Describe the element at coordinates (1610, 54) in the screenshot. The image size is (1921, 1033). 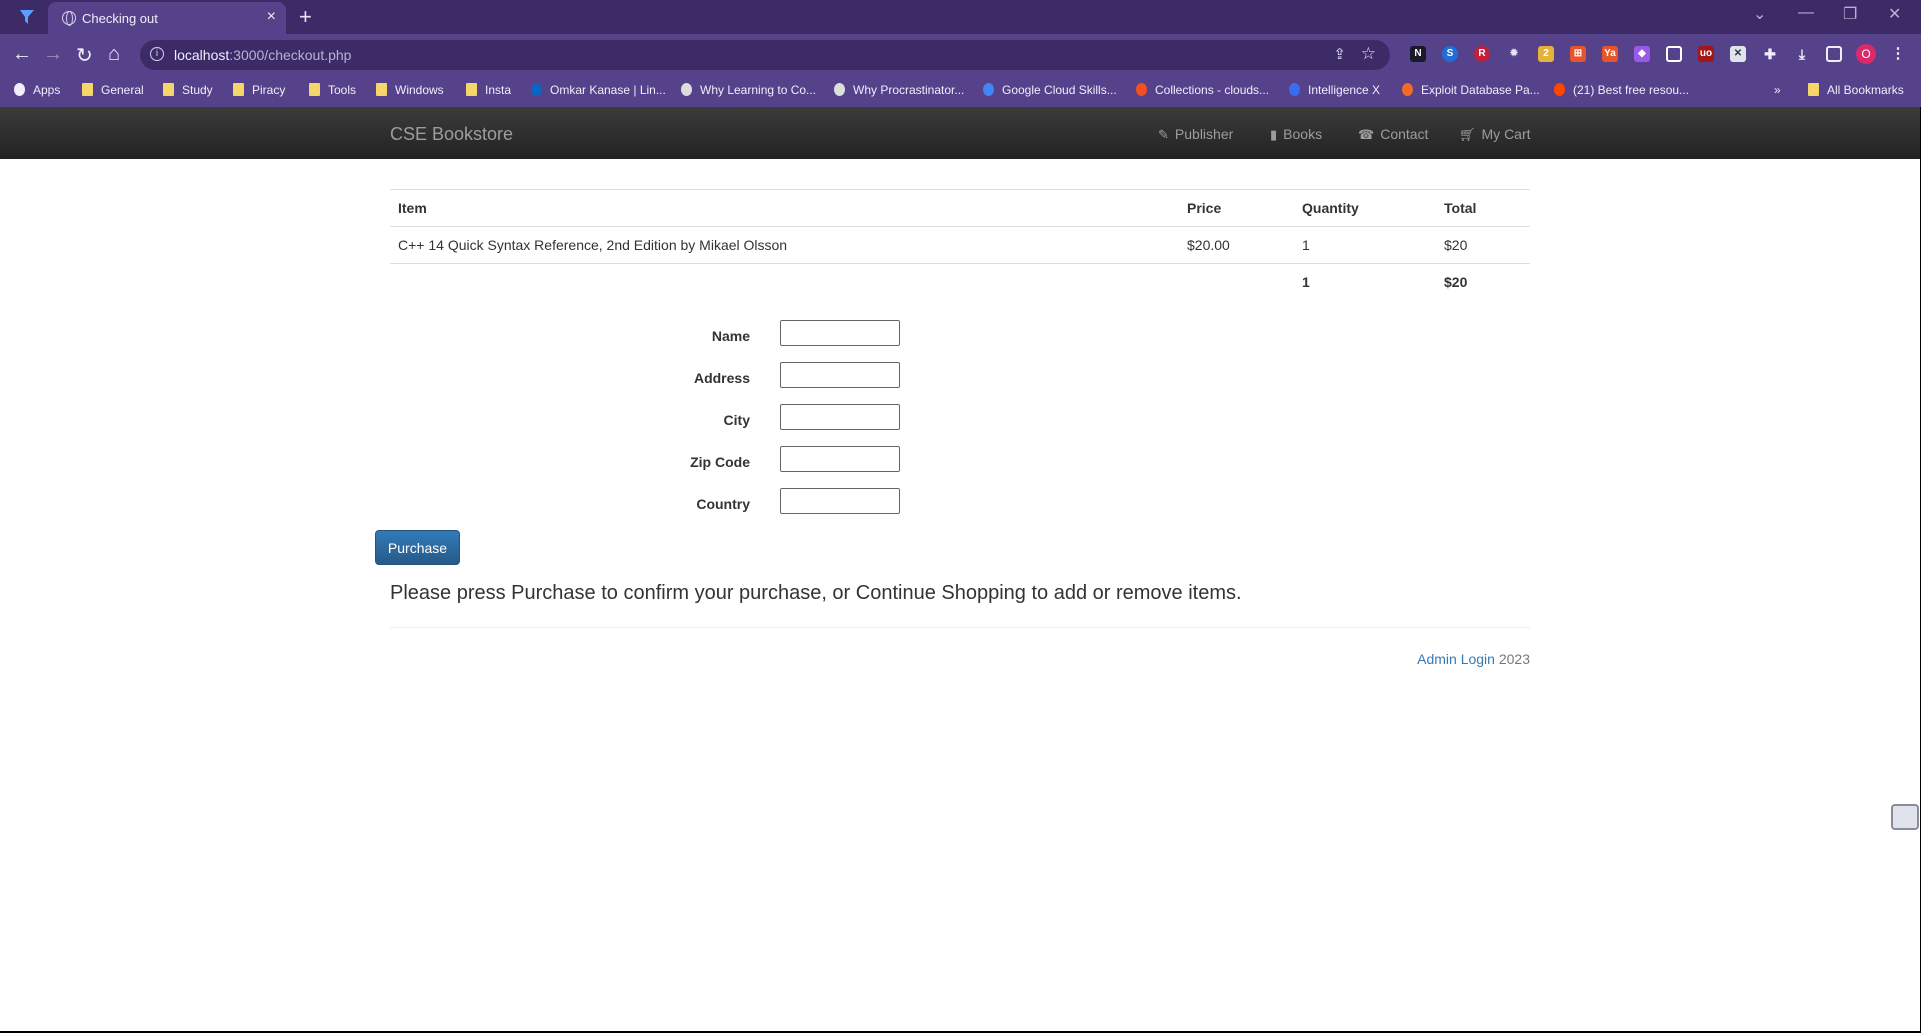
I see `extension-ya-icon: Ya` at that location.